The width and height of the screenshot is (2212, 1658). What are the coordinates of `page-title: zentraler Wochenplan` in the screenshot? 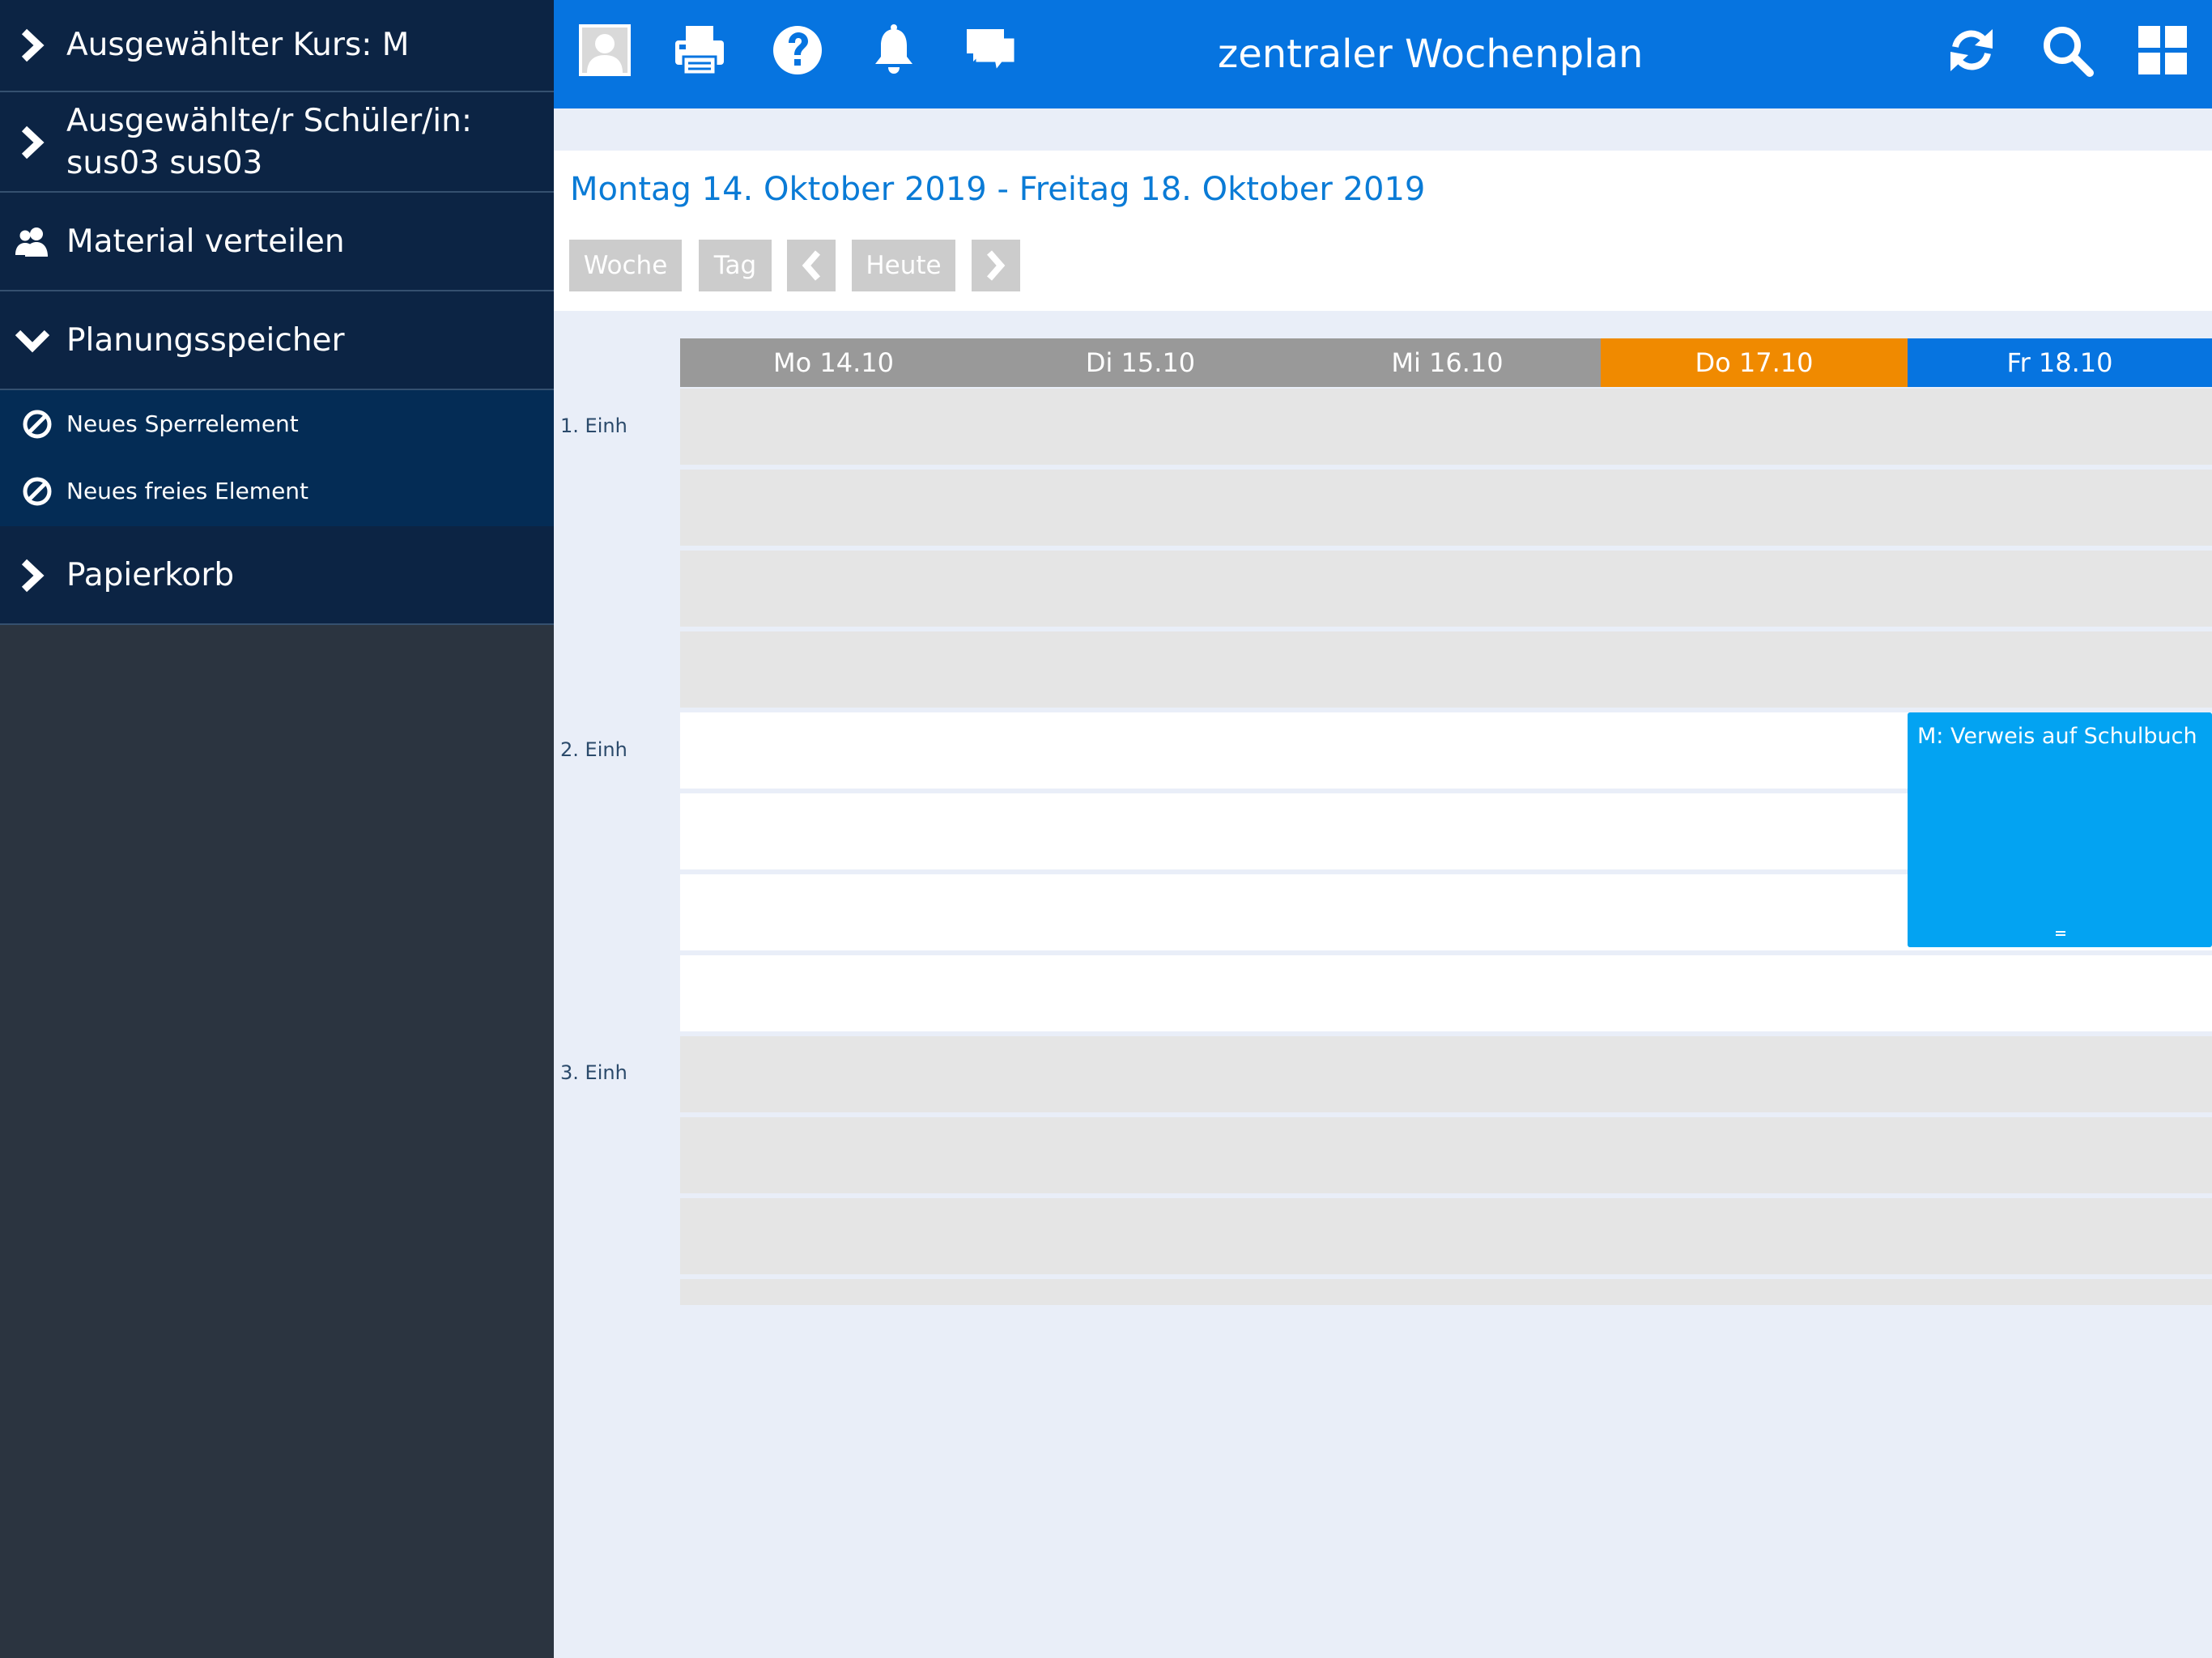 It's located at (1431, 54).